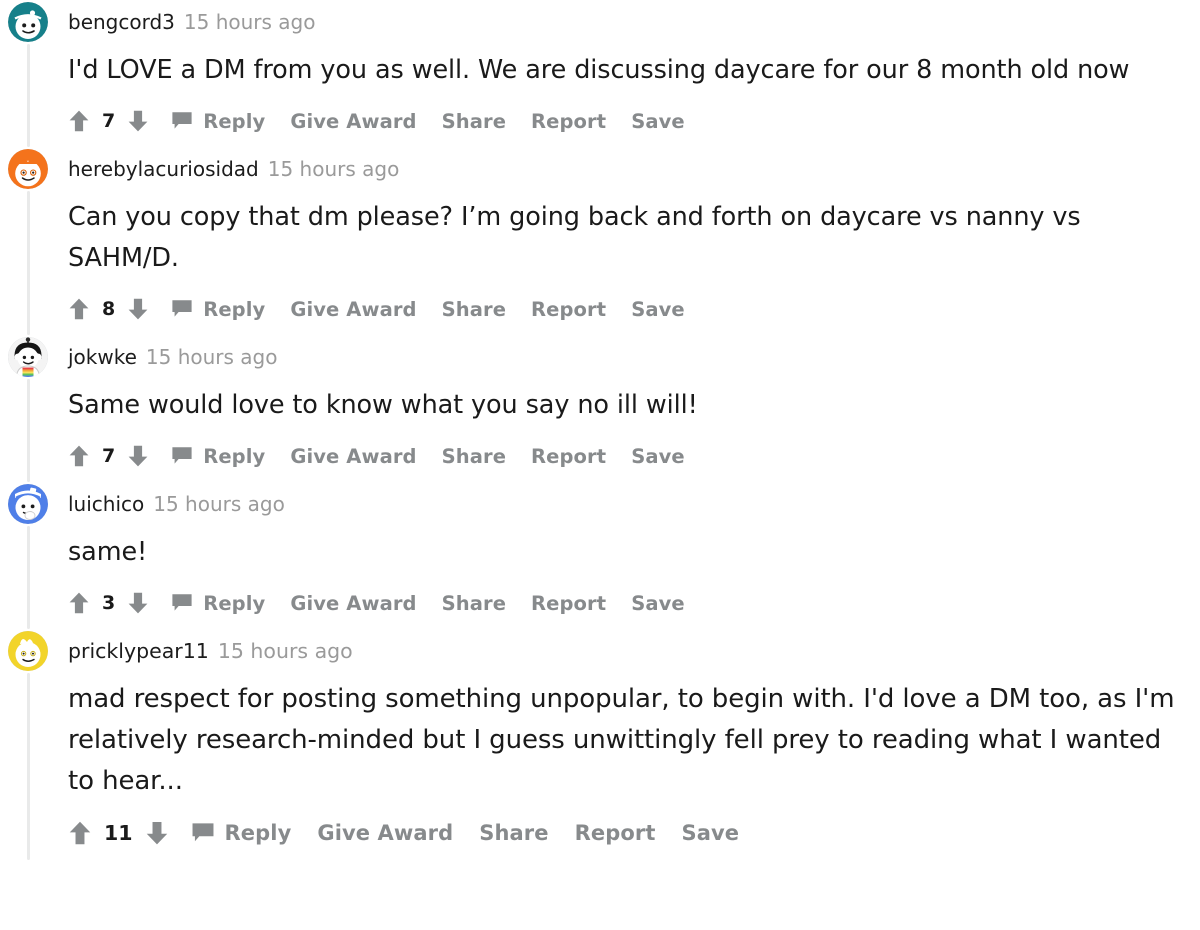 This screenshot has height=930, width=1200. What do you see at coordinates (600, 169) in the screenshot?
I see `comment-header: herebylacuriosidad 15 hours ago` at bounding box center [600, 169].